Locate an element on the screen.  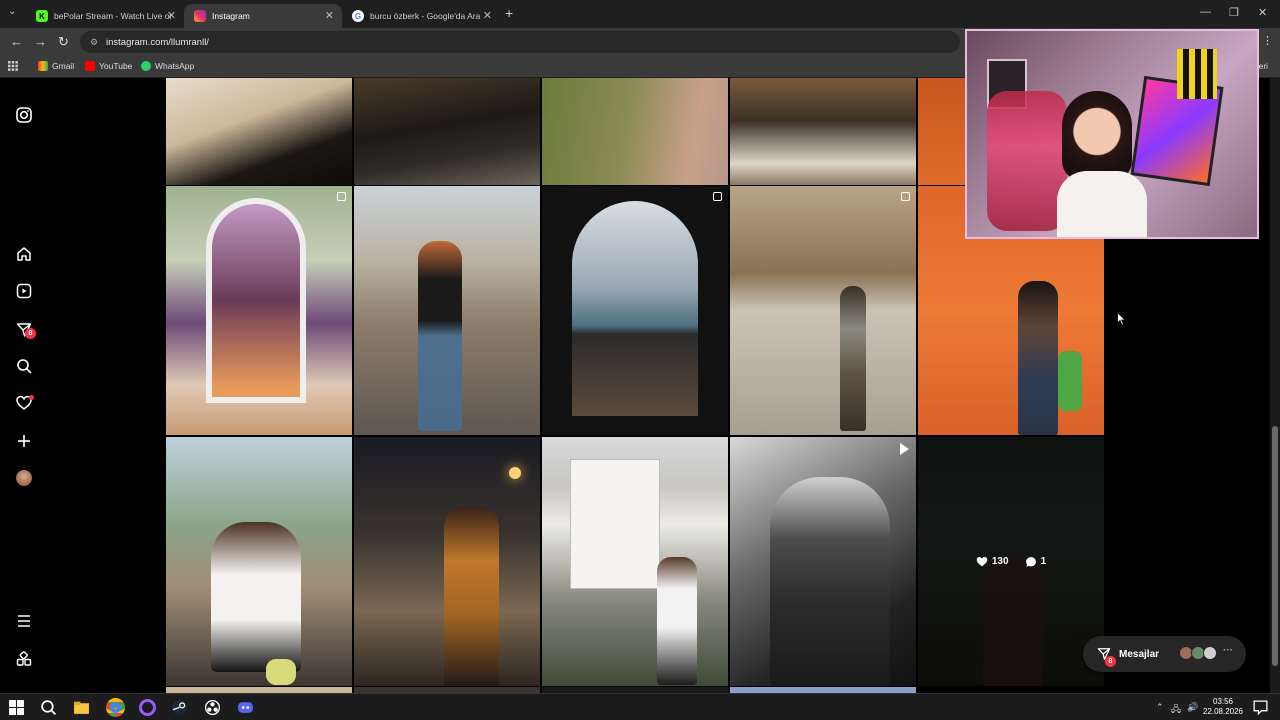
bookmark-gmail: Gmail is located at coordinates (56, 66).